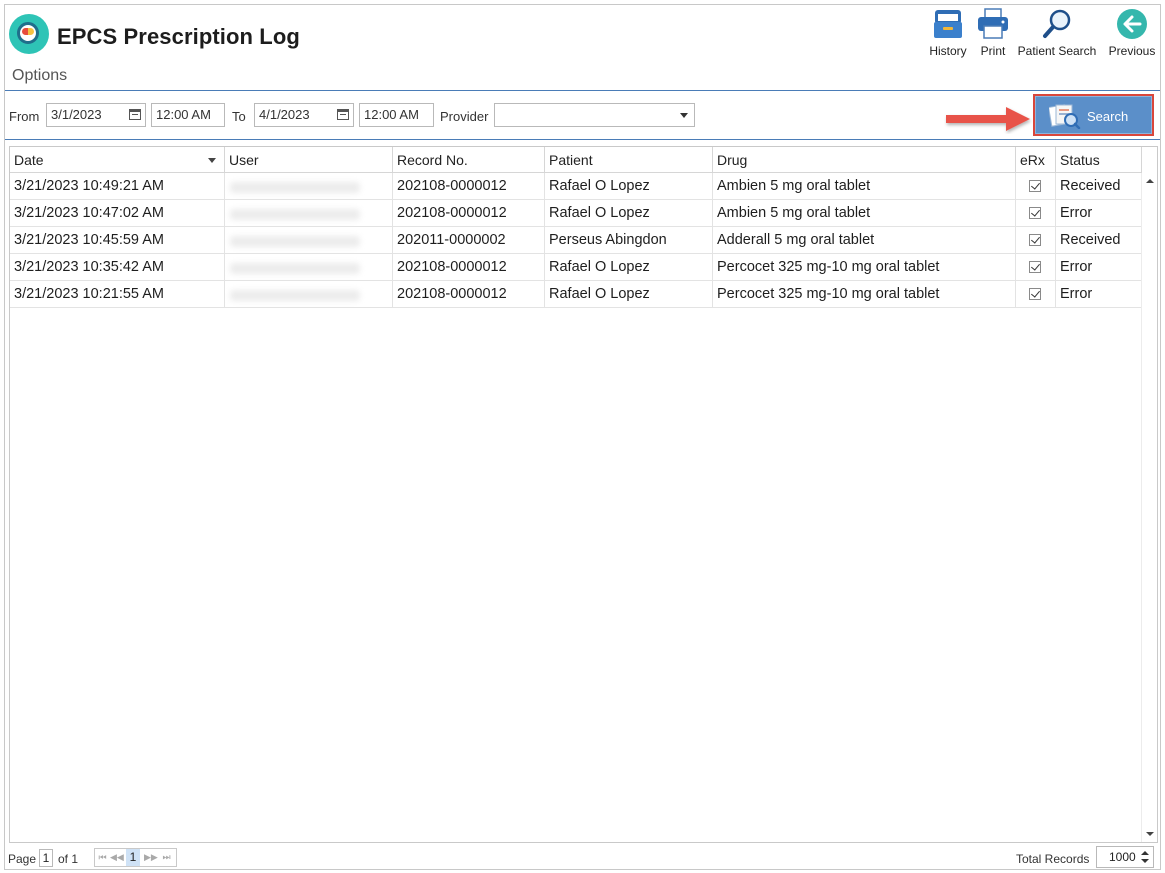  I want to click on total-records-spinner: 1000, so click(1125, 857).